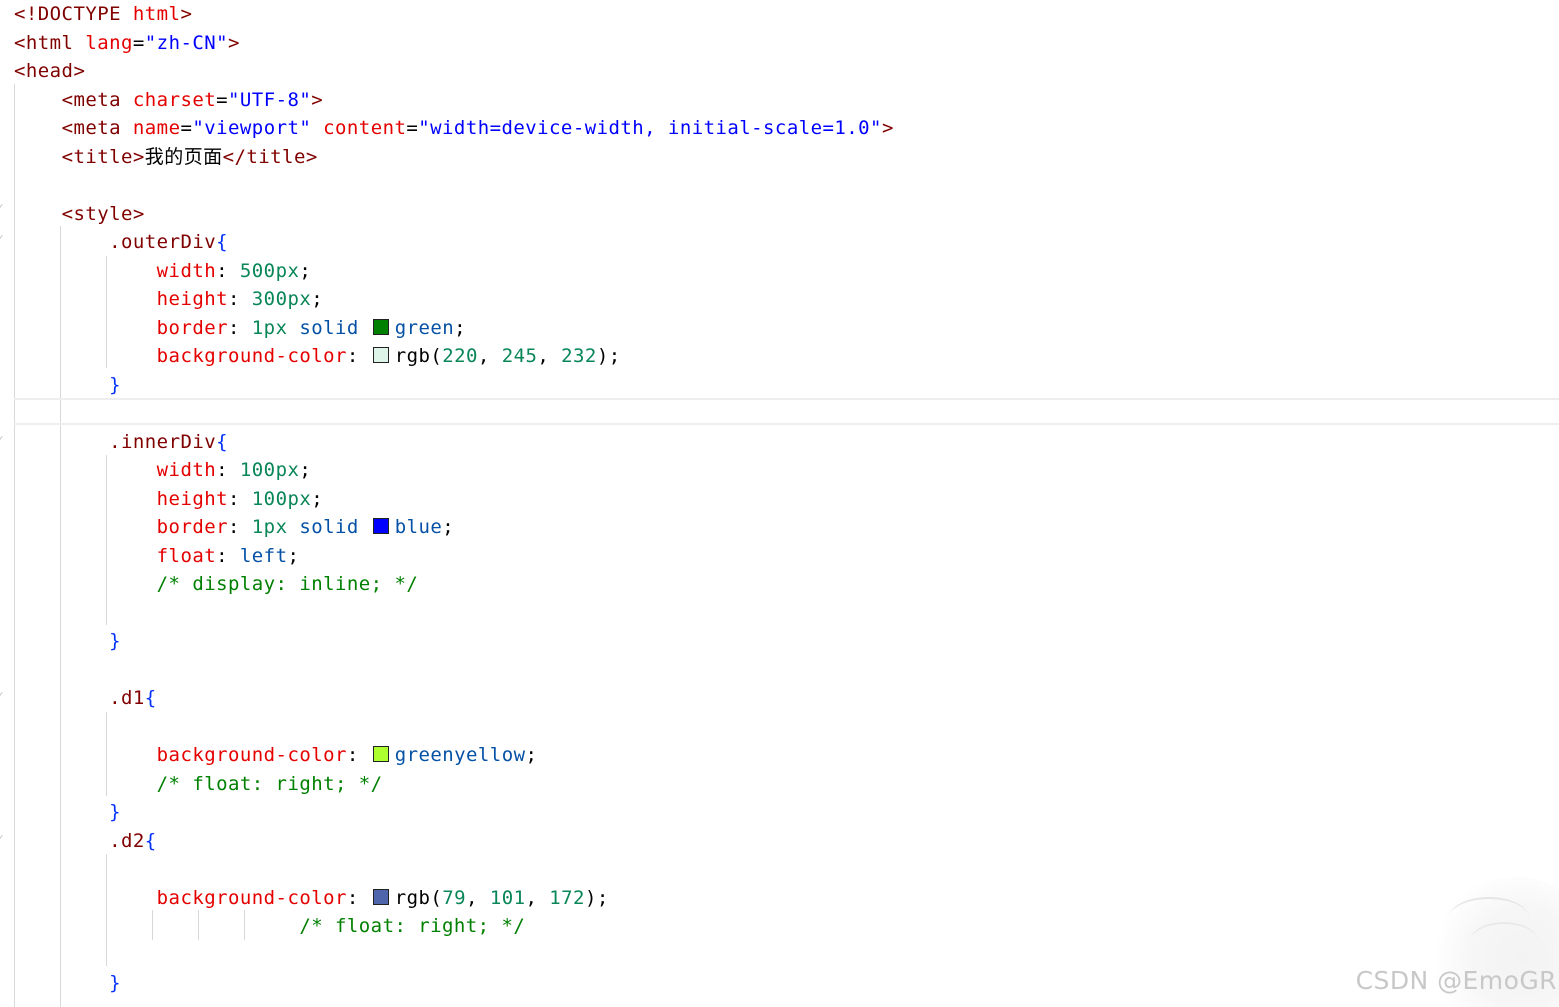 The height and width of the screenshot is (1007, 1559). I want to click on current-line-highlight, so click(786, 411).